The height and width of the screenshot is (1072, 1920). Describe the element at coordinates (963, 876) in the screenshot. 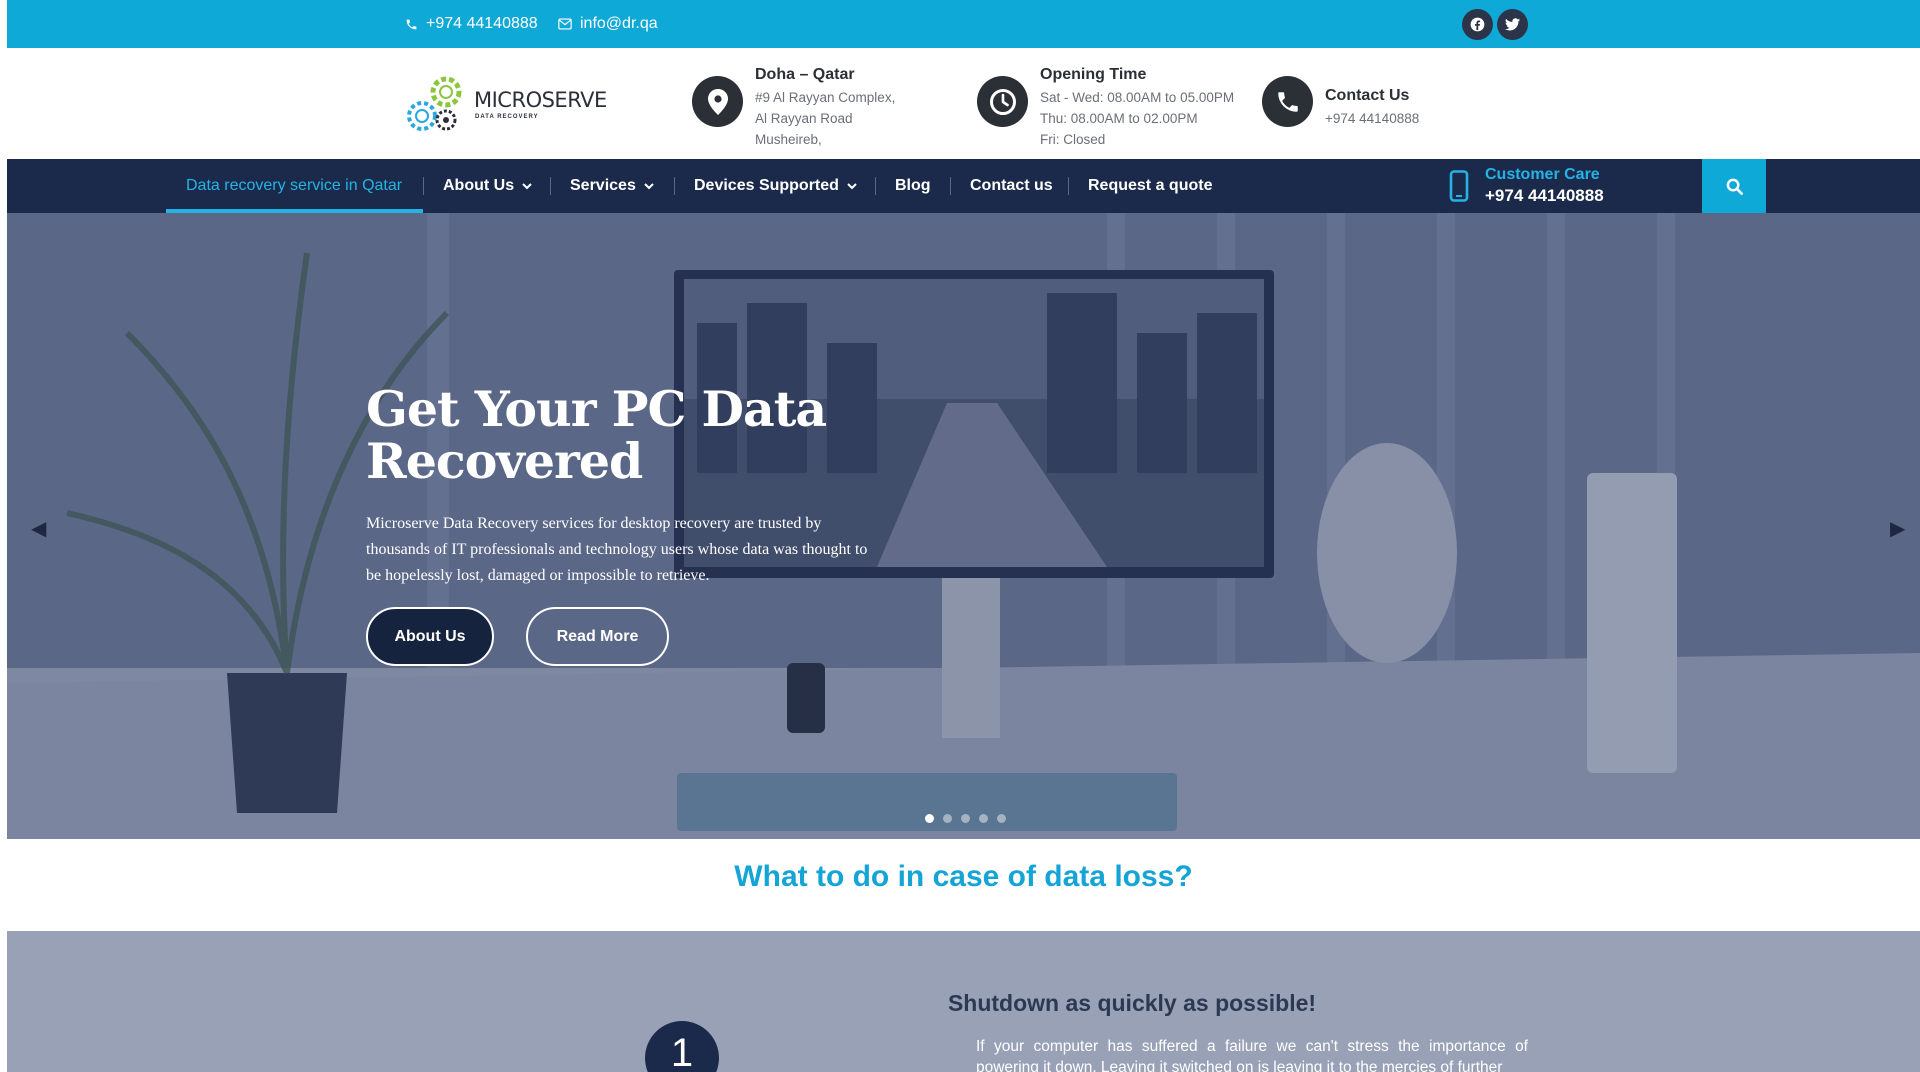

I see `section-title: What to do in case of data loss?` at that location.